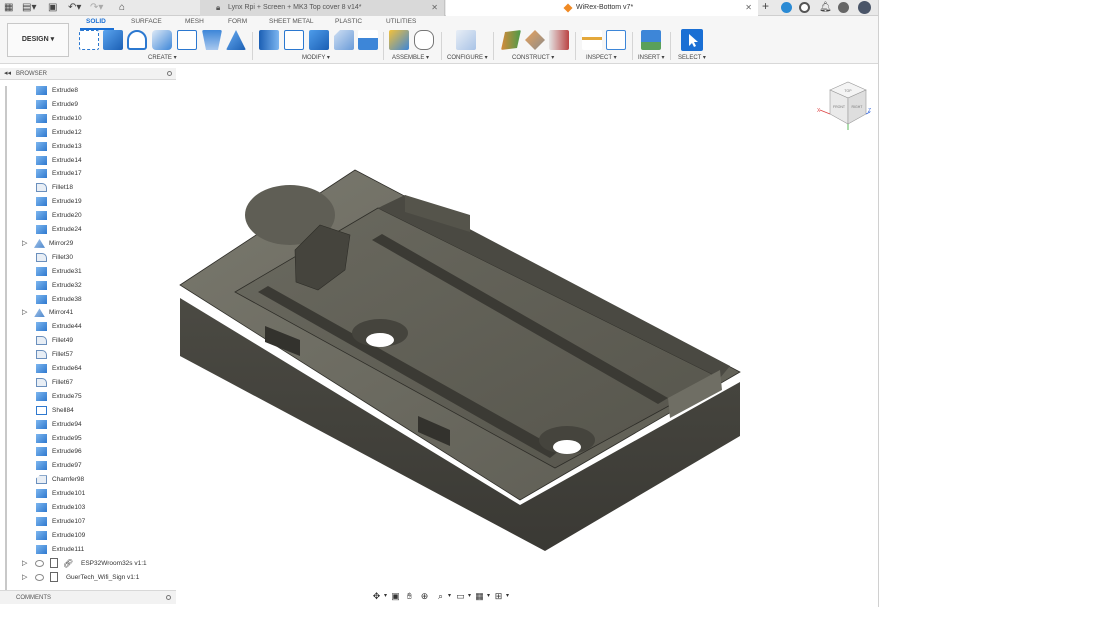  What do you see at coordinates (825, 8) in the screenshot?
I see `notifications-icon: 🔔︎` at bounding box center [825, 8].